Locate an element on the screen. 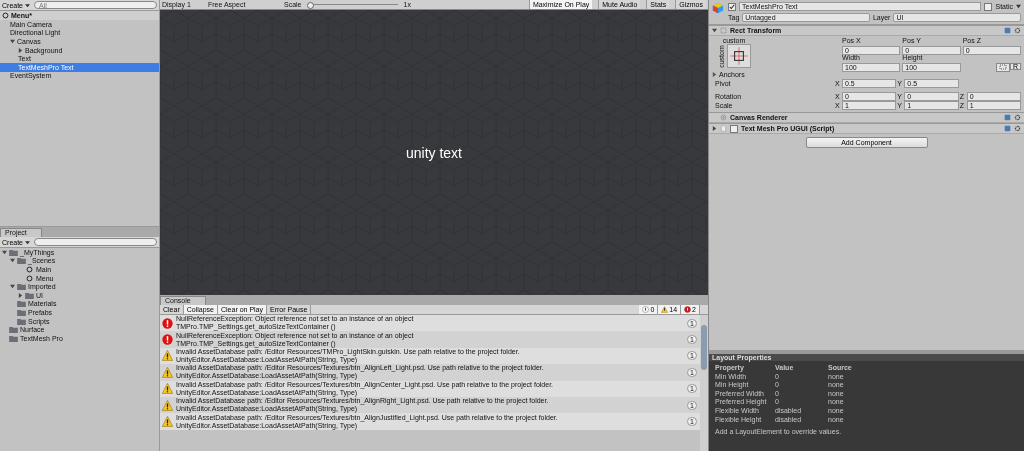  target-icon is located at coordinates (723, 117).